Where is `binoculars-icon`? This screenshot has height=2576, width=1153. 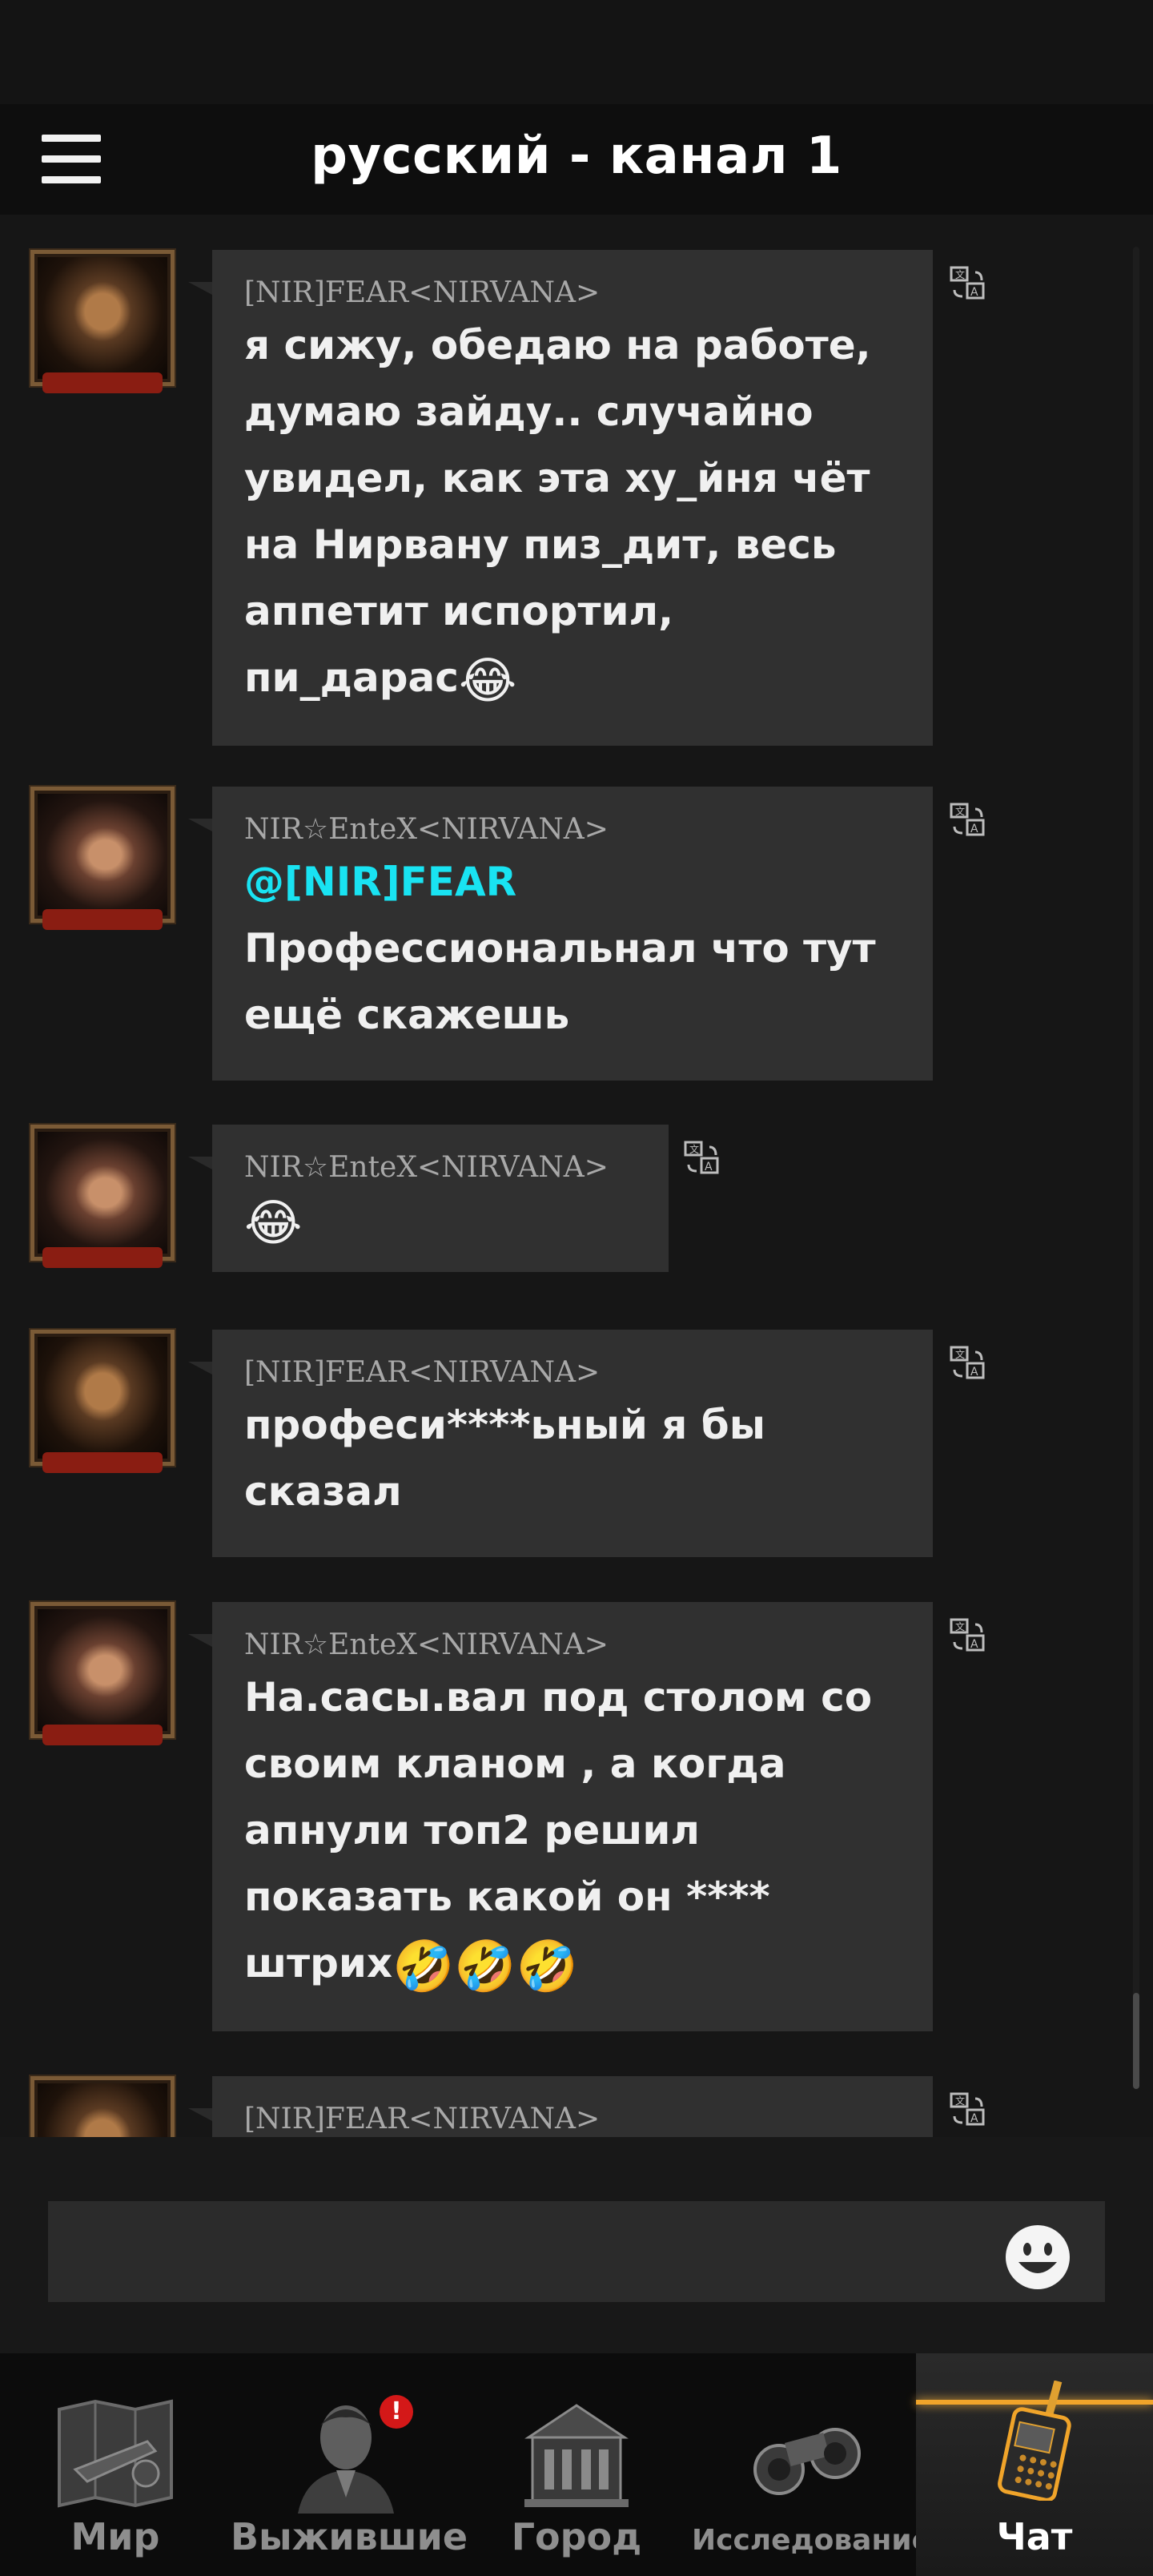
binoculars-icon is located at coordinates (807, 2462).